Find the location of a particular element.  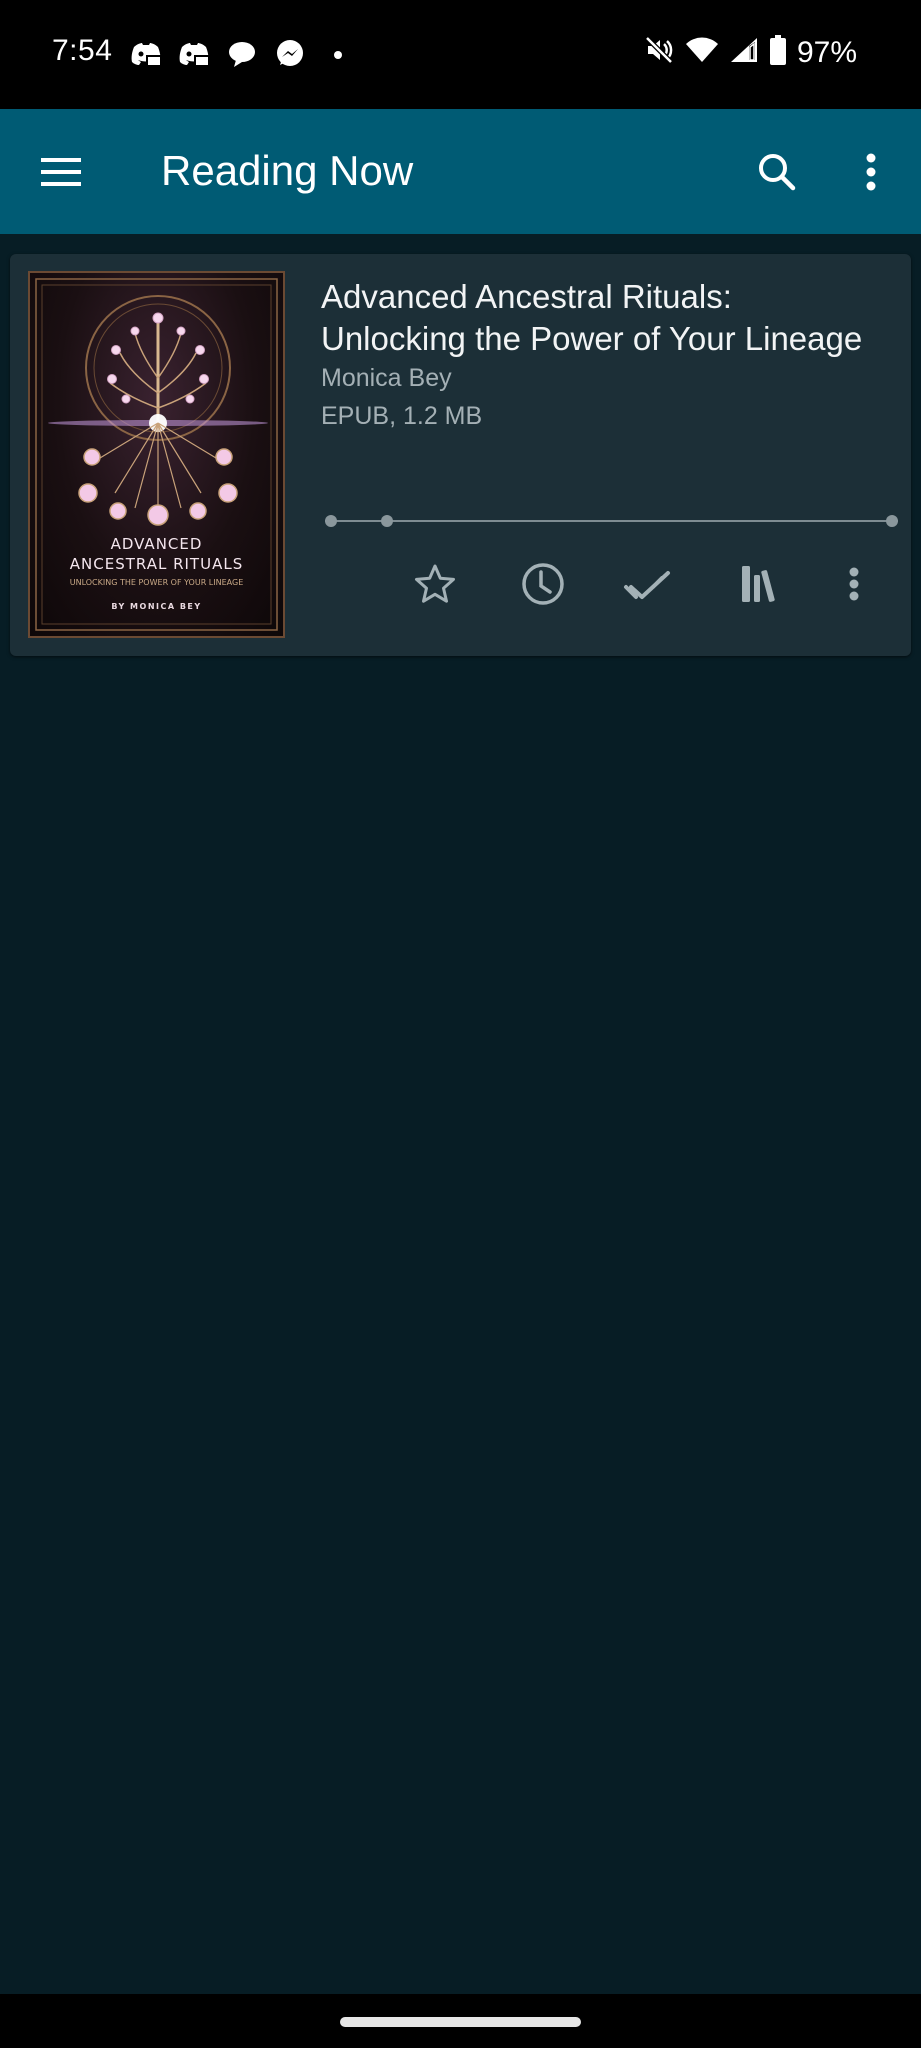

collections-button is located at coordinates (759, 584).